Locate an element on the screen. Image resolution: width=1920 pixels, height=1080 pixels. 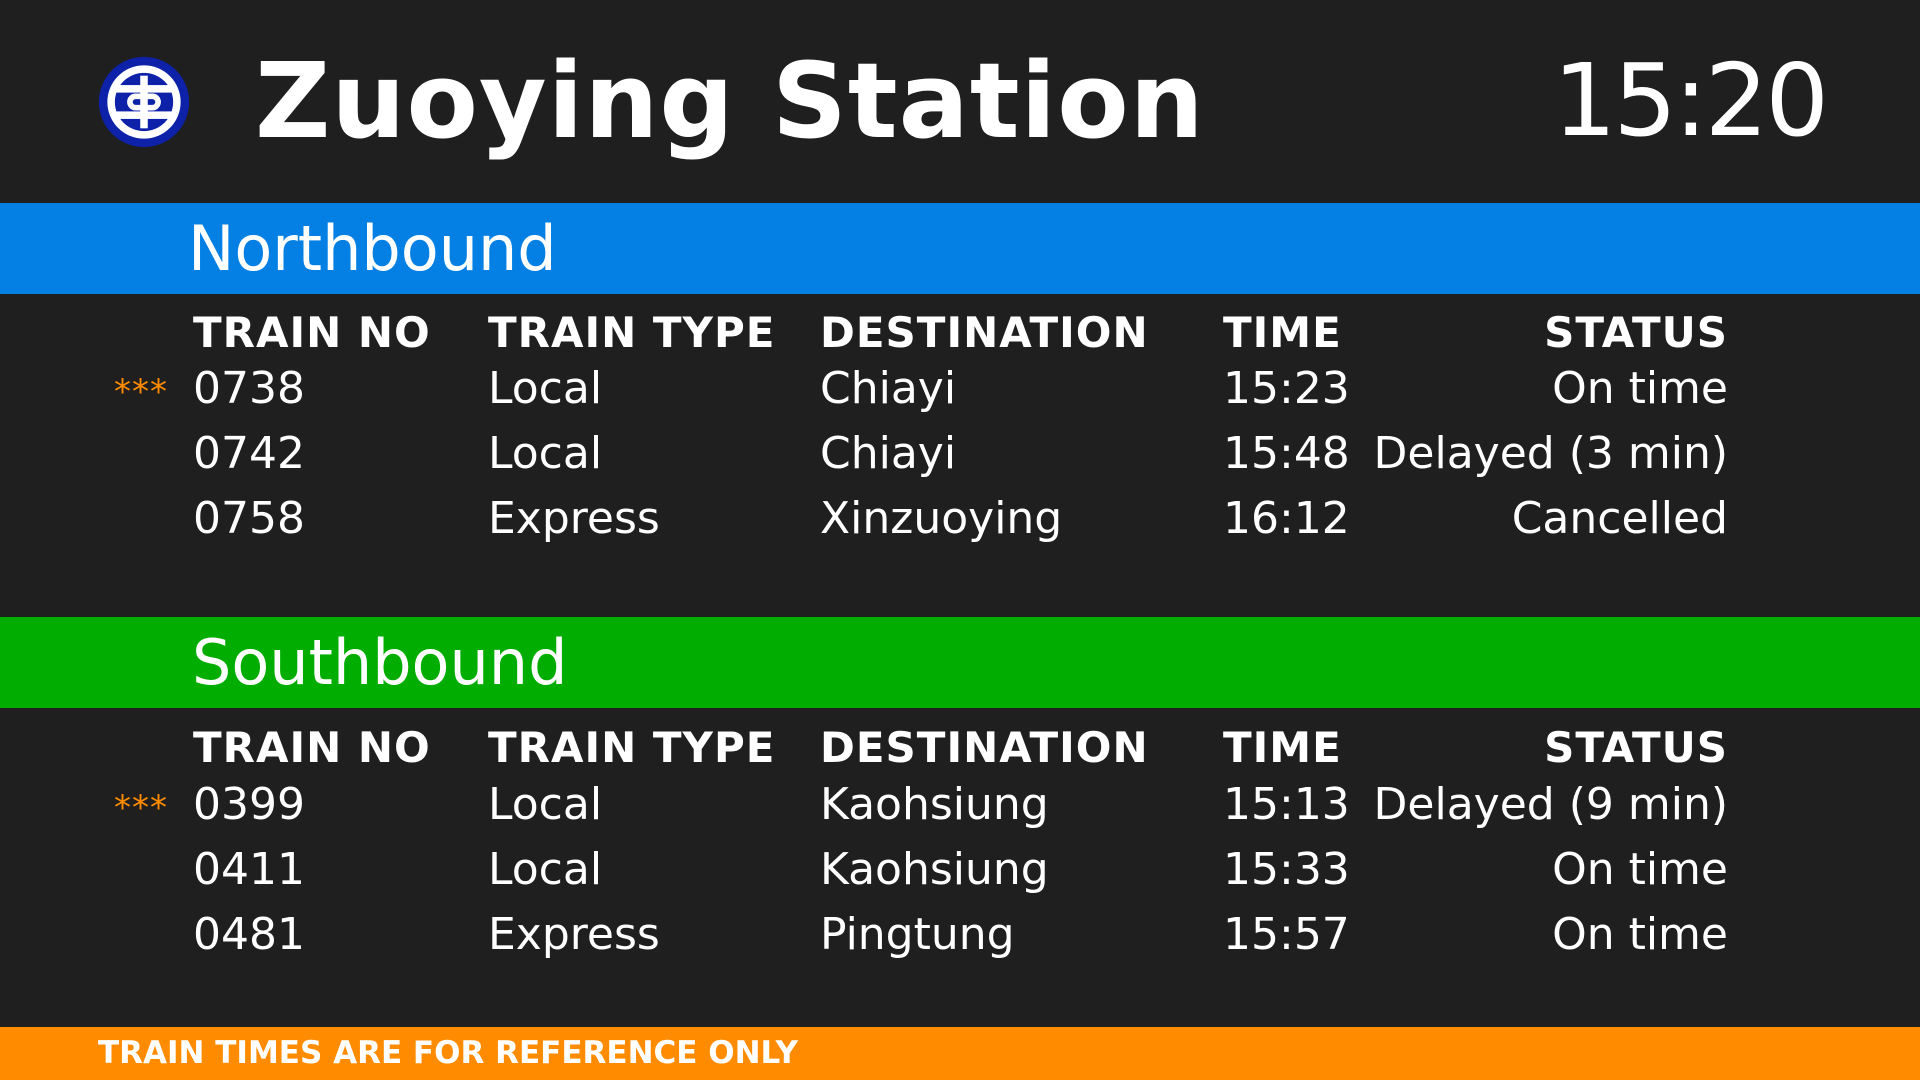
reference-notice: TRAIN TIMES ARE FOR REFERENCE ONLY is located at coordinates (448, 1053).